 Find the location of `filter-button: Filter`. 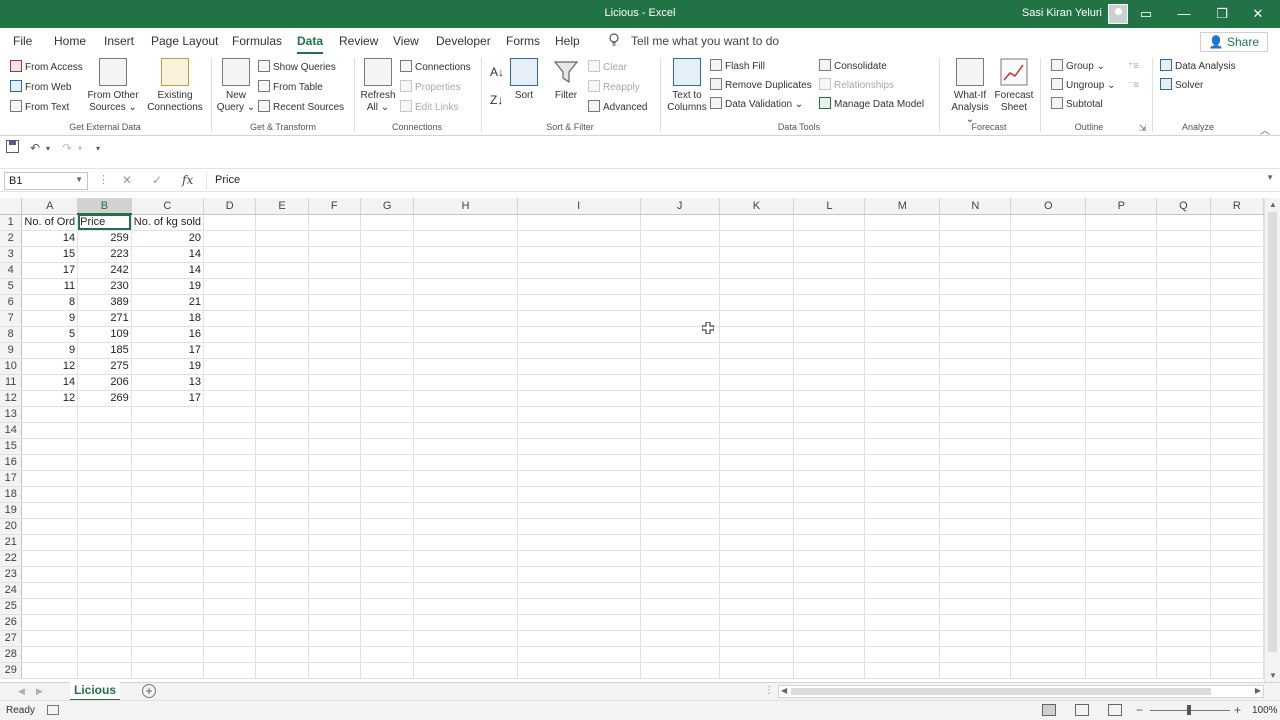

filter-button: Filter is located at coordinates (566, 80).